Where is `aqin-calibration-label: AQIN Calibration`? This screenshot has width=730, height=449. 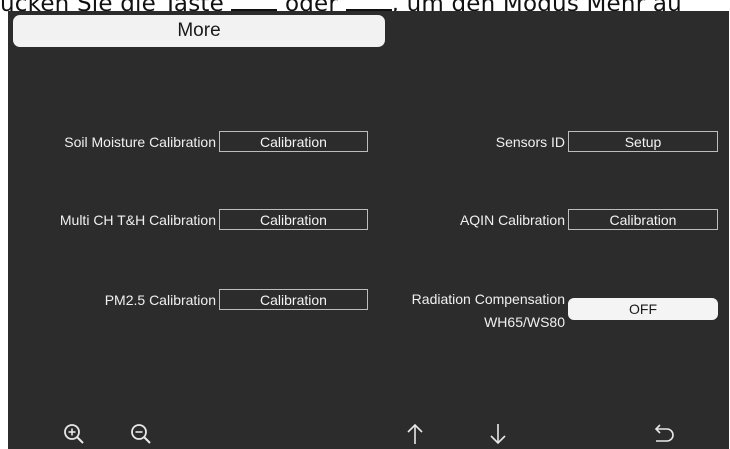
aqin-calibration-label: AQIN Calibration is located at coordinates (512, 220).